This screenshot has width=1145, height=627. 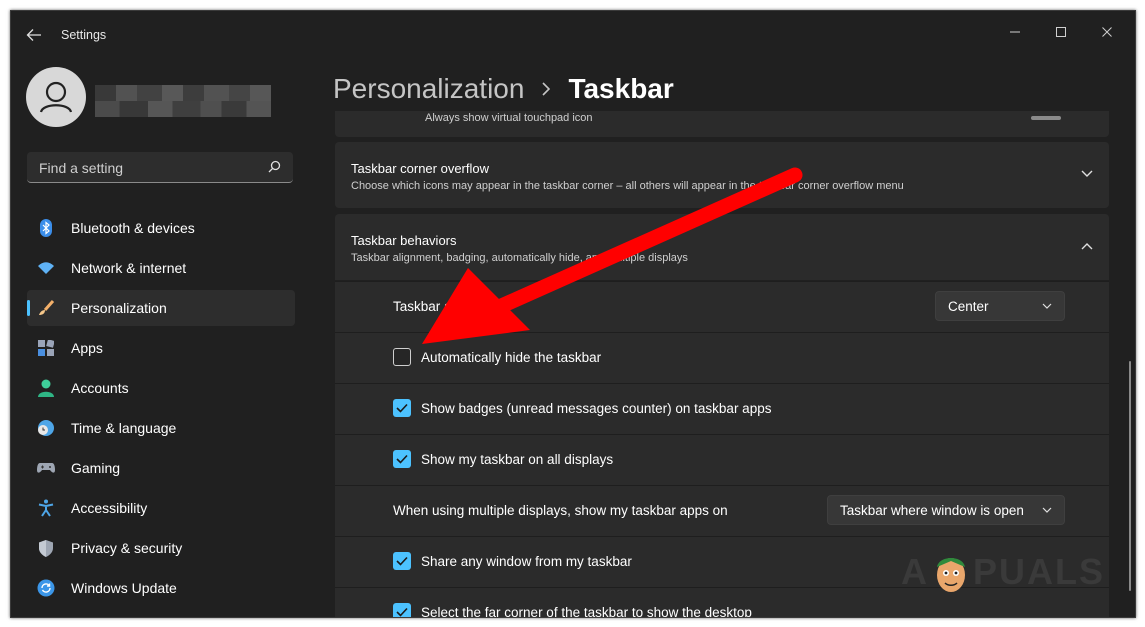 I want to click on shield-icon, so click(x=46, y=548).